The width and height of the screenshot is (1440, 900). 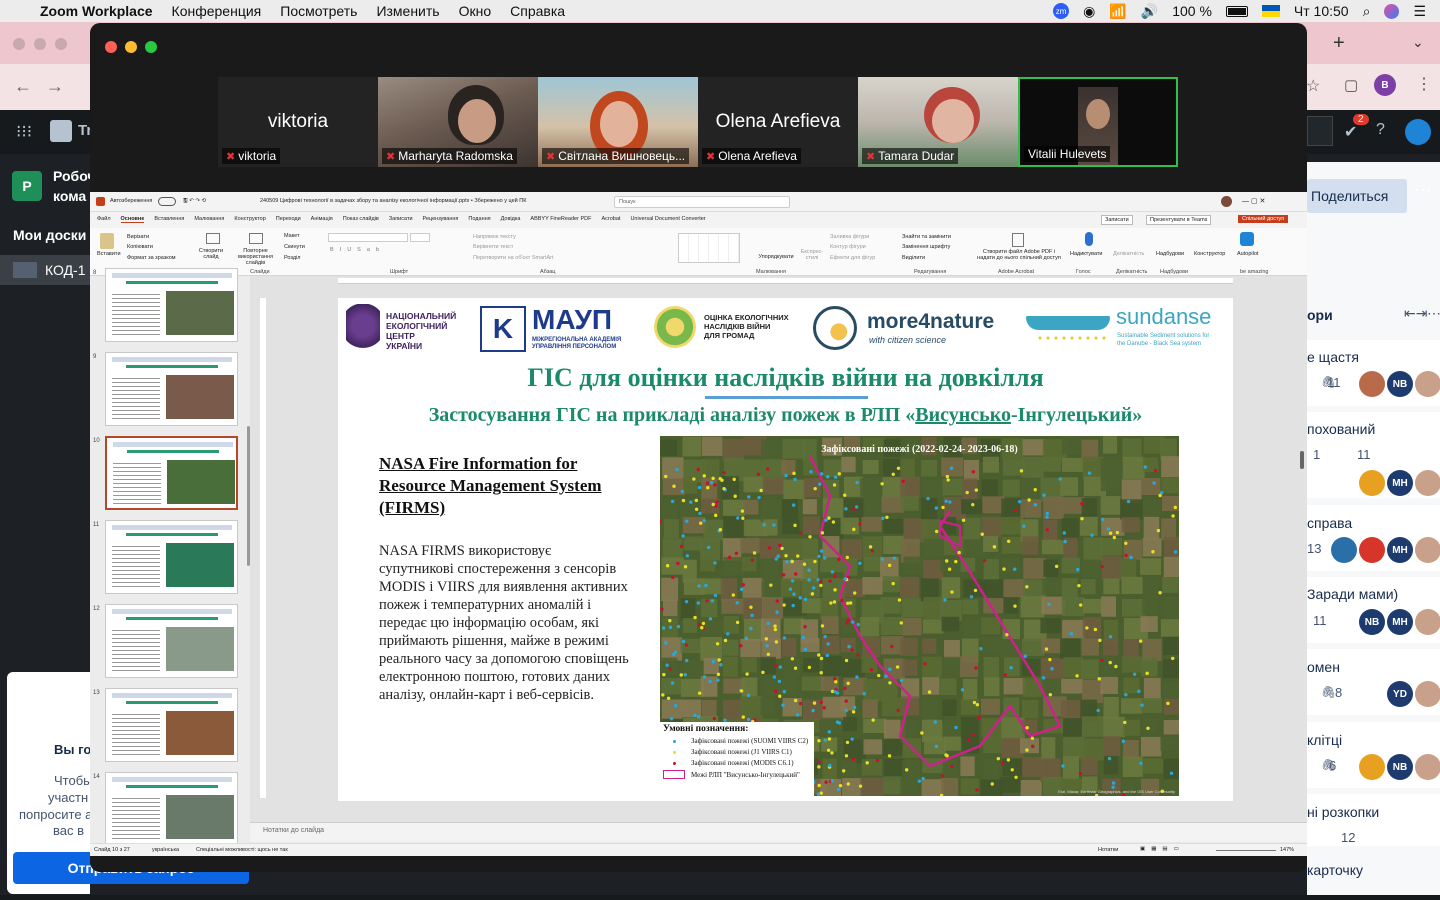 What do you see at coordinates (1335, 870) in the screenshot?
I see `add-card-button: карточку` at bounding box center [1335, 870].